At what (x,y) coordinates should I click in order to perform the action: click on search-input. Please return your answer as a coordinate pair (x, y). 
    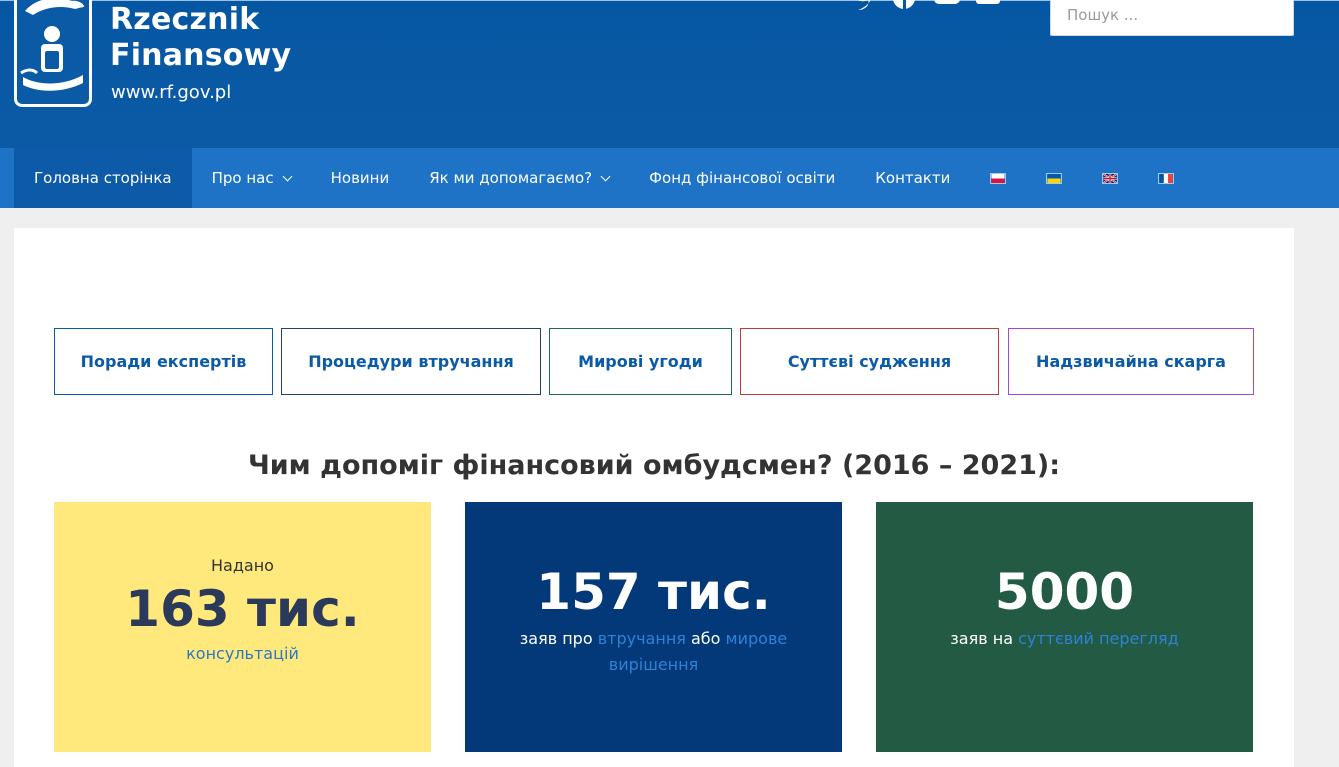
    Looking at the image, I should click on (1172, 17).